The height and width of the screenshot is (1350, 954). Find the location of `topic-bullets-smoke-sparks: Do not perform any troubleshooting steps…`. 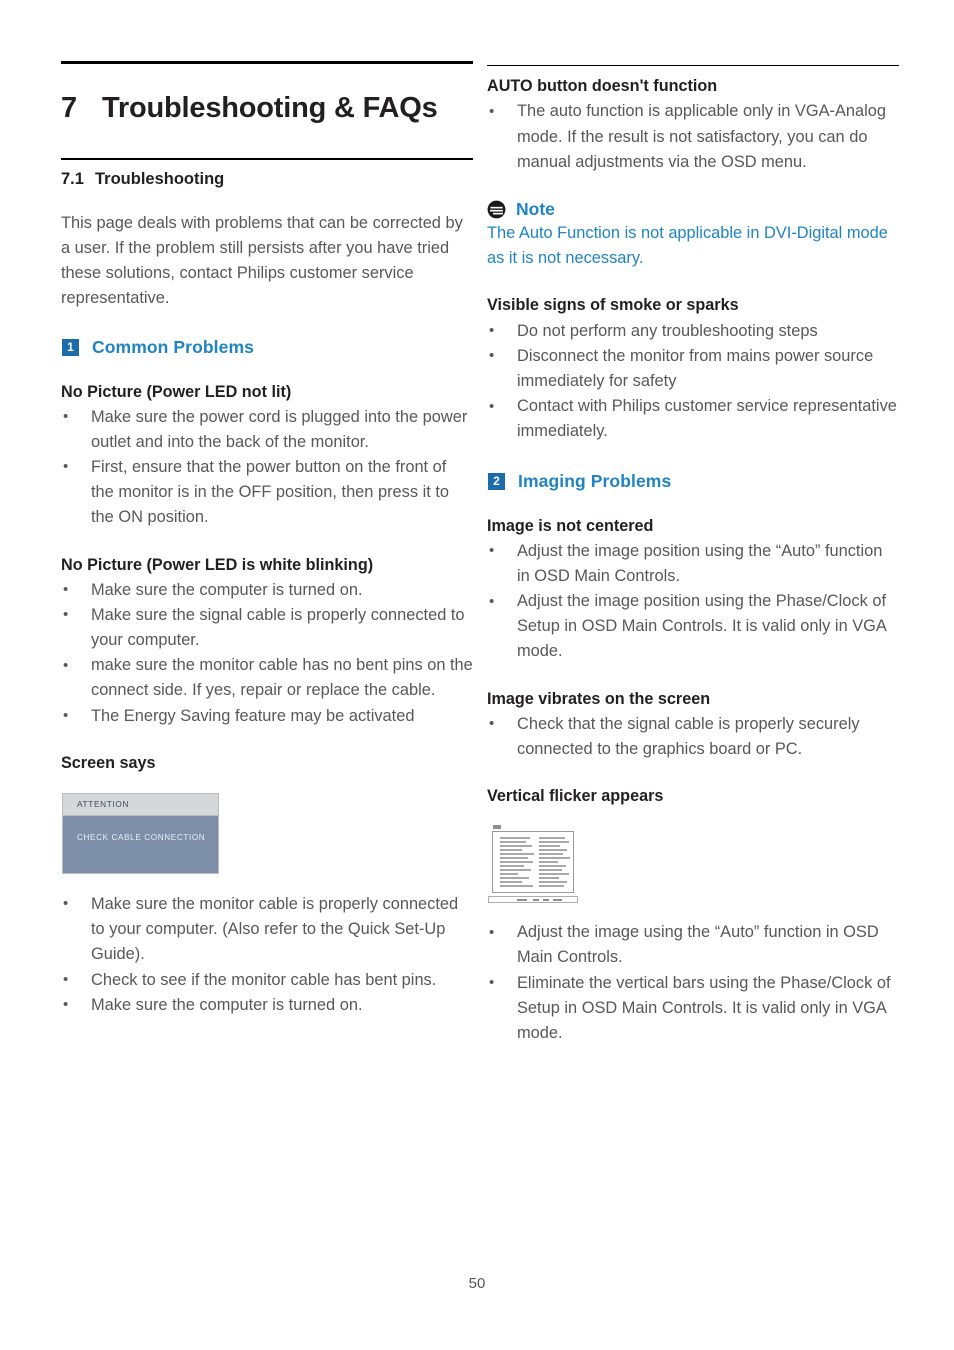

topic-bullets-smoke-sparks: Do not perform any troubleshooting steps… is located at coordinates (693, 381).